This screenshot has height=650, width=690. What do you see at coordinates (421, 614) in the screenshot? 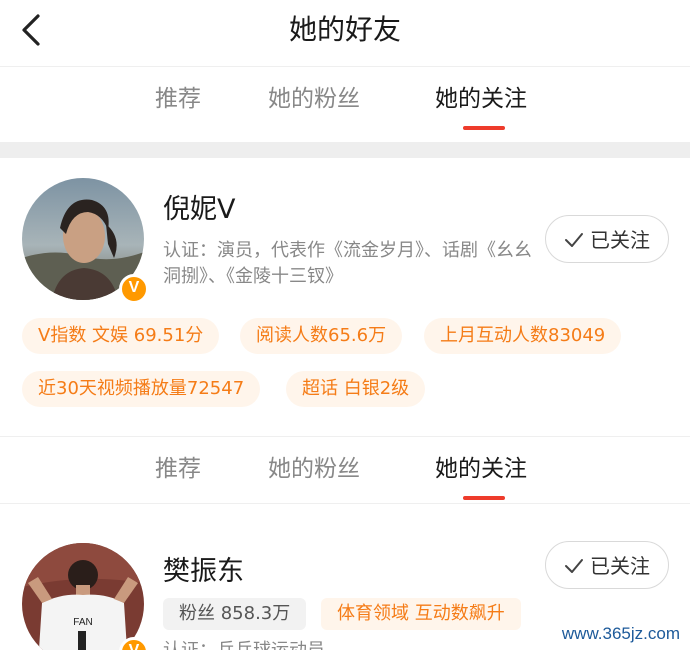
I see `stat-tag: 体育领域 互动数飙升` at bounding box center [421, 614].